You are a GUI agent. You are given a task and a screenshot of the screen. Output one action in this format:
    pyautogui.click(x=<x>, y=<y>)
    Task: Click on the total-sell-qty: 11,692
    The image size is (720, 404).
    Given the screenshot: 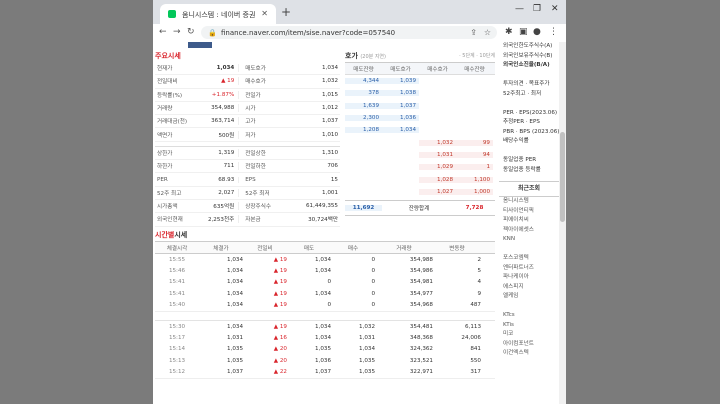 What is the action you would take?
    pyautogui.click(x=363, y=207)
    